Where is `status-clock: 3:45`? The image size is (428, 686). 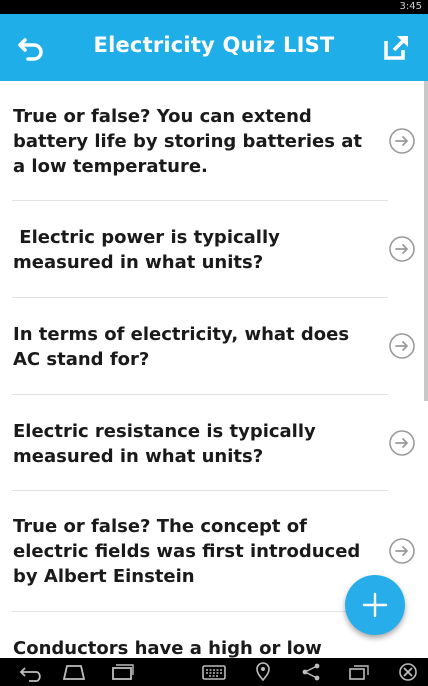
status-clock: 3:45 is located at coordinates (410, 6).